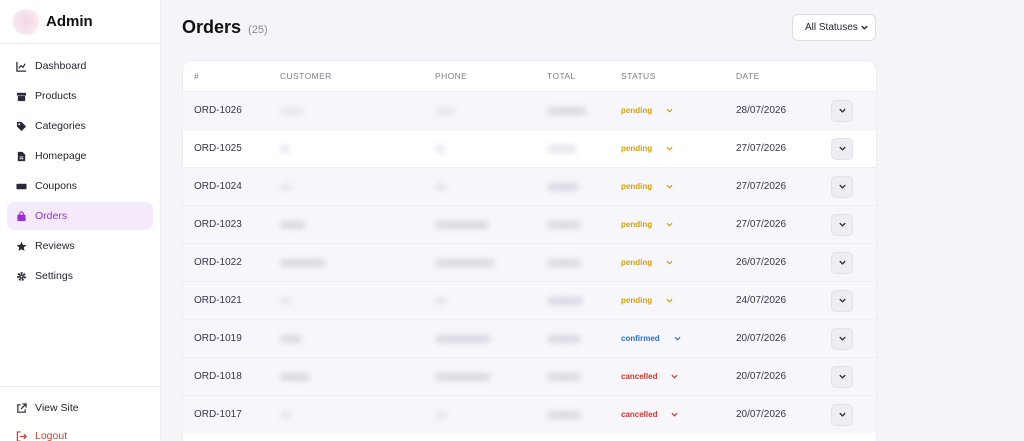 The width and height of the screenshot is (1024, 441). I want to click on gear-icon, so click(21, 276).